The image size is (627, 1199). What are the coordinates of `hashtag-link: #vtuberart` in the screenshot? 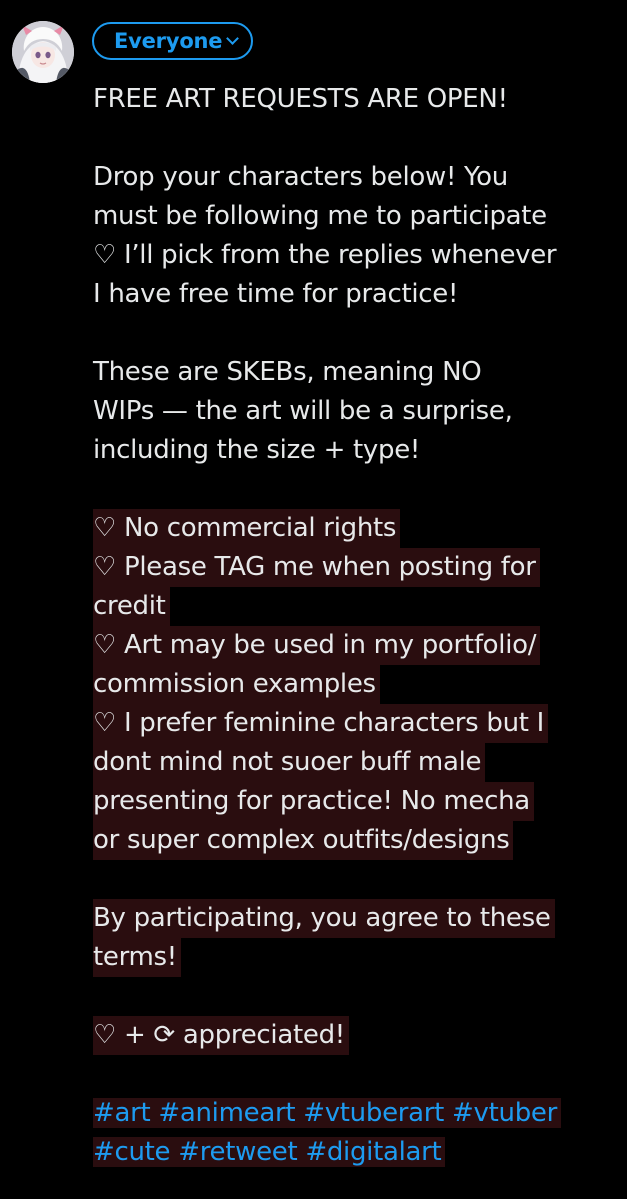 It's located at (373, 1113).